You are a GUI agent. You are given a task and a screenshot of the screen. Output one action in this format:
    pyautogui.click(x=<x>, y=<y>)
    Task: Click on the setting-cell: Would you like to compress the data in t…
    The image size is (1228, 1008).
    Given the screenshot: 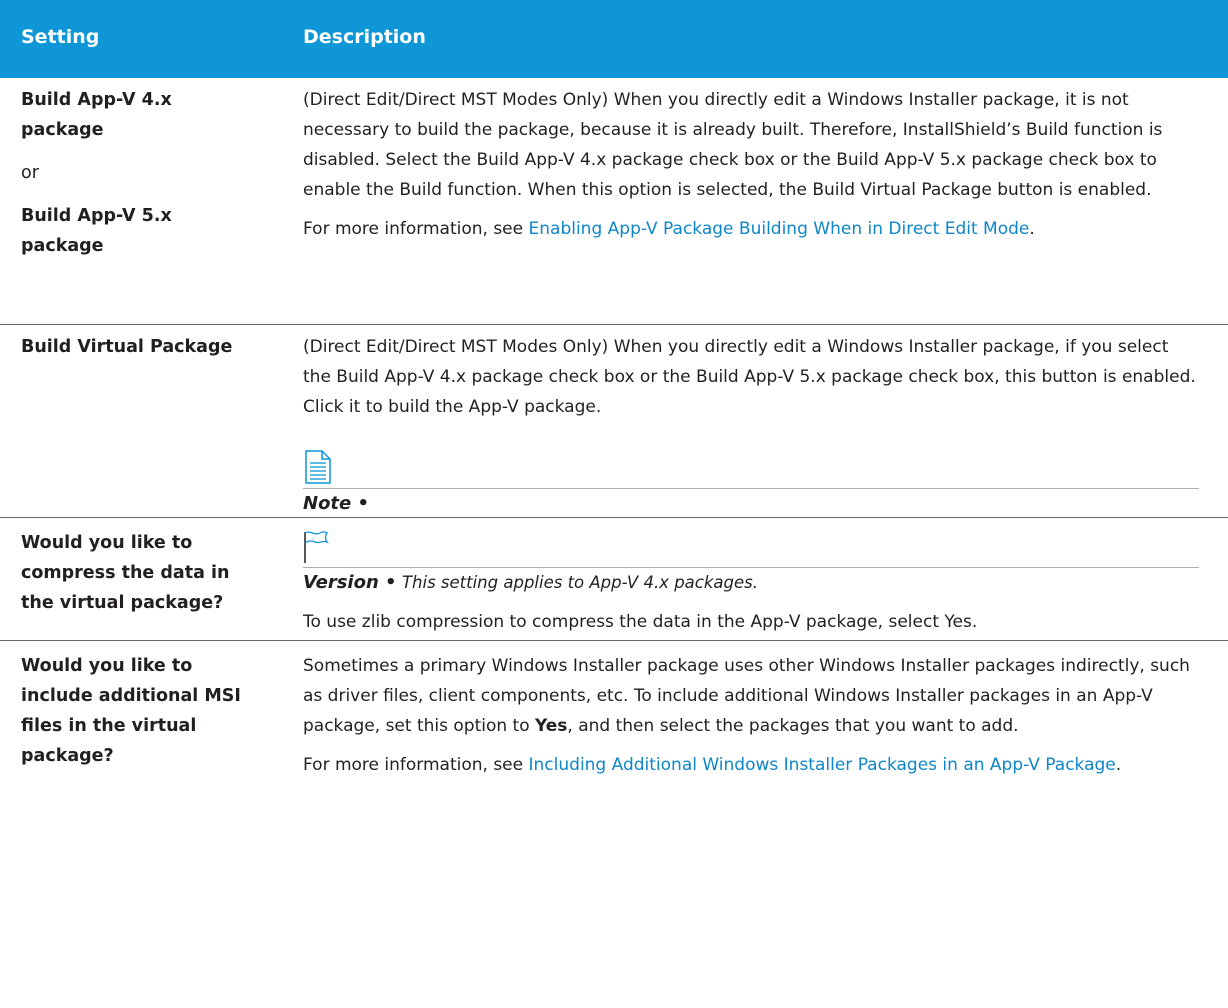 What is the action you would take?
    pyautogui.click(x=141, y=573)
    